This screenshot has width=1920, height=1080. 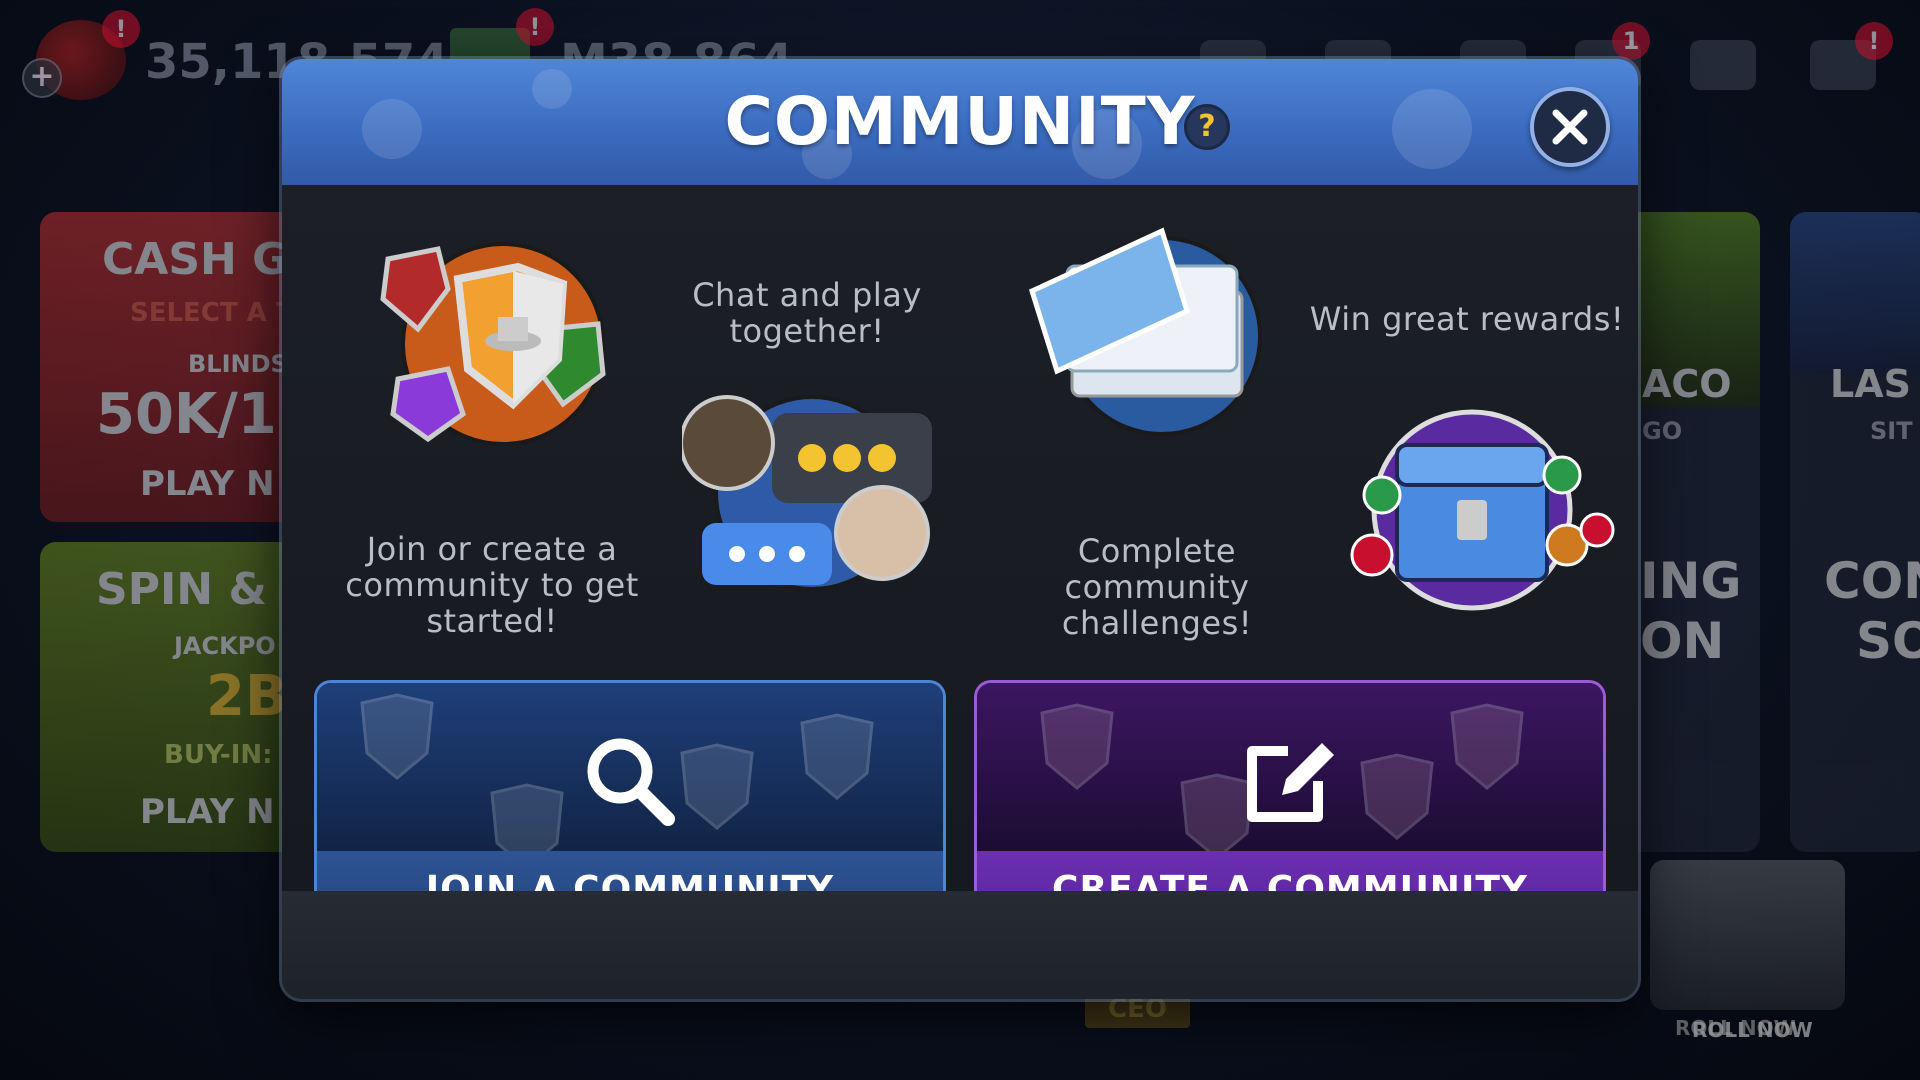 What do you see at coordinates (1207, 127) in the screenshot?
I see `help-icon: ?` at bounding box center [1207, 127].